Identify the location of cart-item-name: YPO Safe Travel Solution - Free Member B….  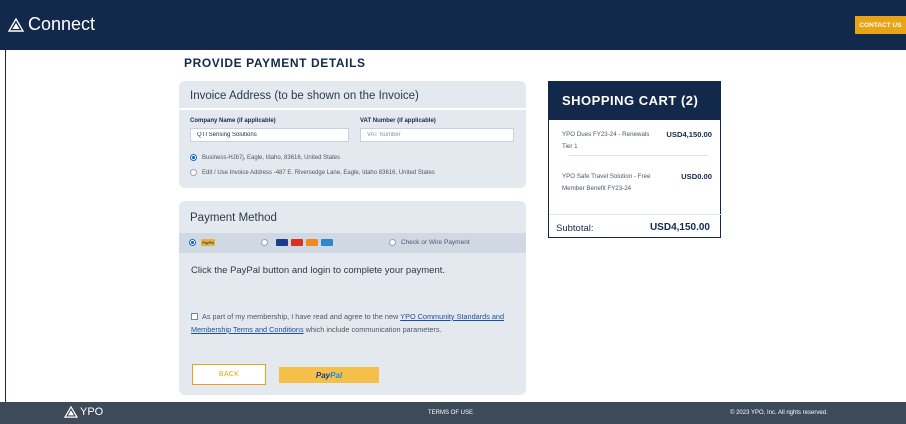
(606, 182).